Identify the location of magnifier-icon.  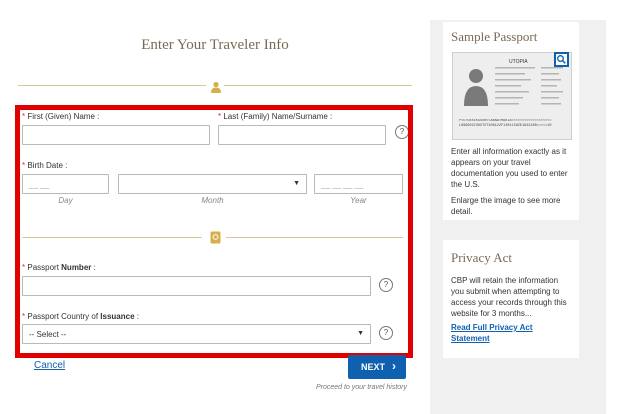
(561, 59).